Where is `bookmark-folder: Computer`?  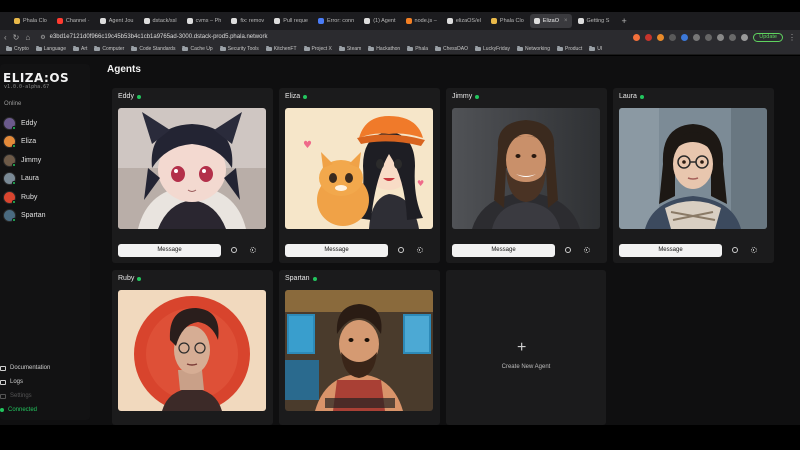 bookmark-folder: Computer is located at coordinates (109, 48).